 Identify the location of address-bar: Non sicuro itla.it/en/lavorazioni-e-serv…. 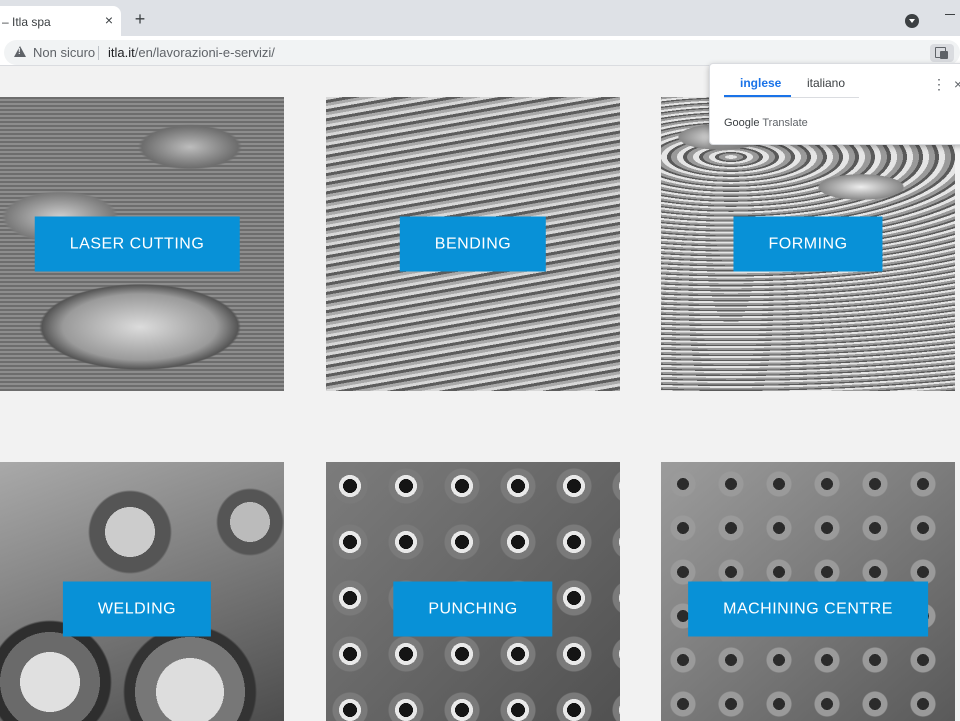
(482, 52).